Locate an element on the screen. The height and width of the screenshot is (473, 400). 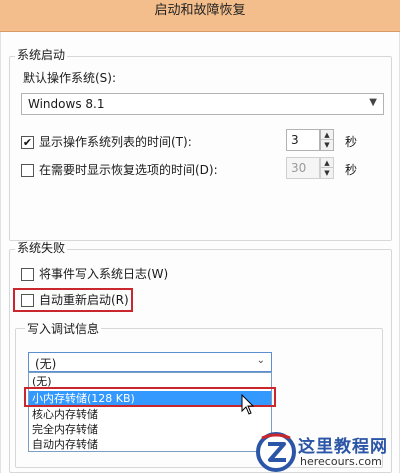
auto-restart-checkbox is located at coordinates (27, 300).